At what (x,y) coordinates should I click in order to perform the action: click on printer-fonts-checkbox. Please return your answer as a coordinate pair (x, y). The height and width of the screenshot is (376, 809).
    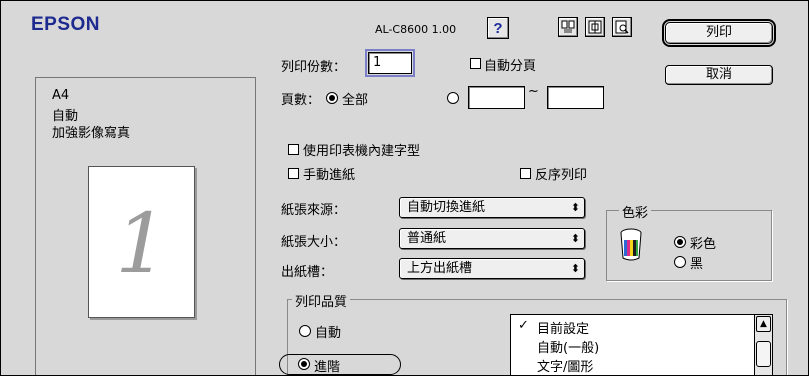
    Looking at the image, I should click on (293, 149).